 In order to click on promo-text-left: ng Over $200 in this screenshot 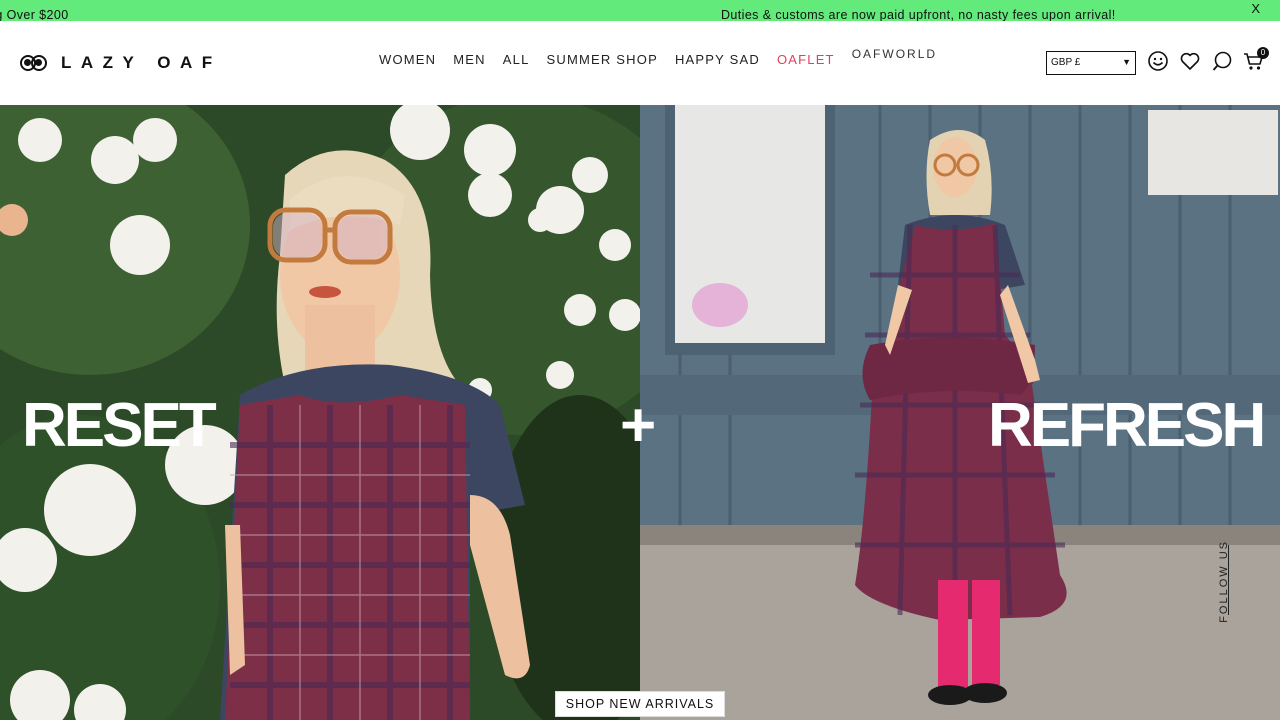, I will do `click(34, 14)`.